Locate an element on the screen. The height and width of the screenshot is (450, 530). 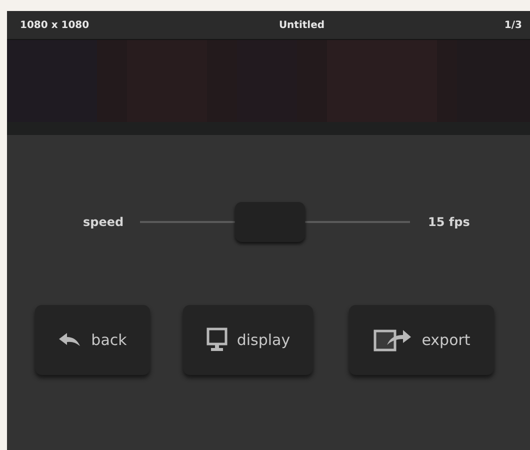
speed-slider is located at coordinates (275, 222).